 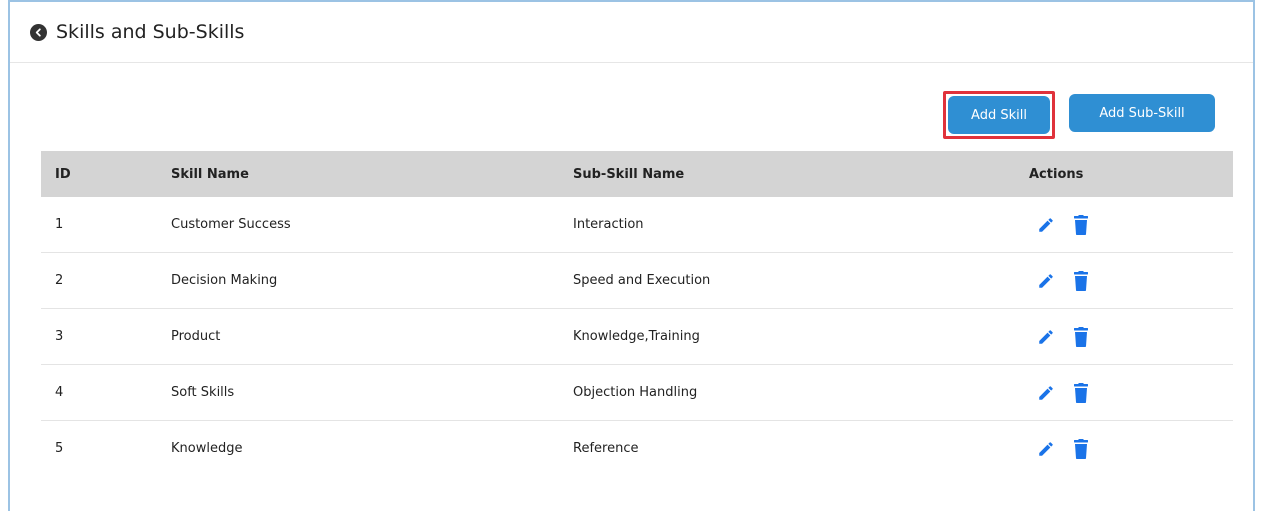 I want to click on back-icon, so click(x=38, y=32).